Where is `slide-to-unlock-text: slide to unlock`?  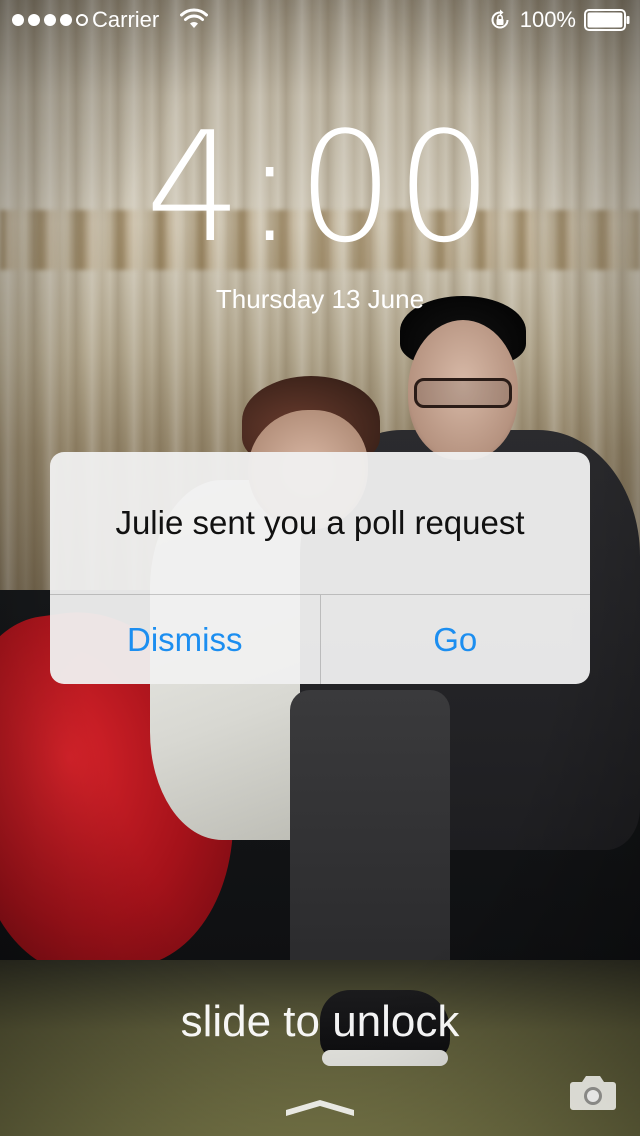 slide-to-unlock-text: slide to unlock is located at coordinates (320, 1022).